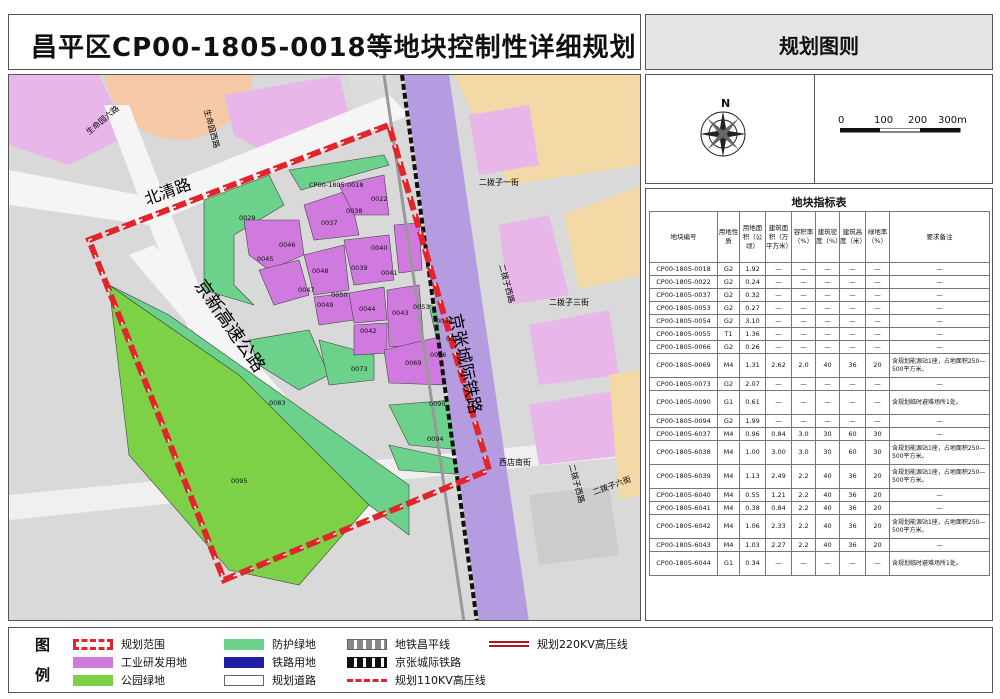 Image resolution: width=1000 pixels, height=699 pixels. What do you see at coordinates (683, 402) in the screenshot?
I see `table-cell: CP00-1805-0090` at bounding box center [683, 402].